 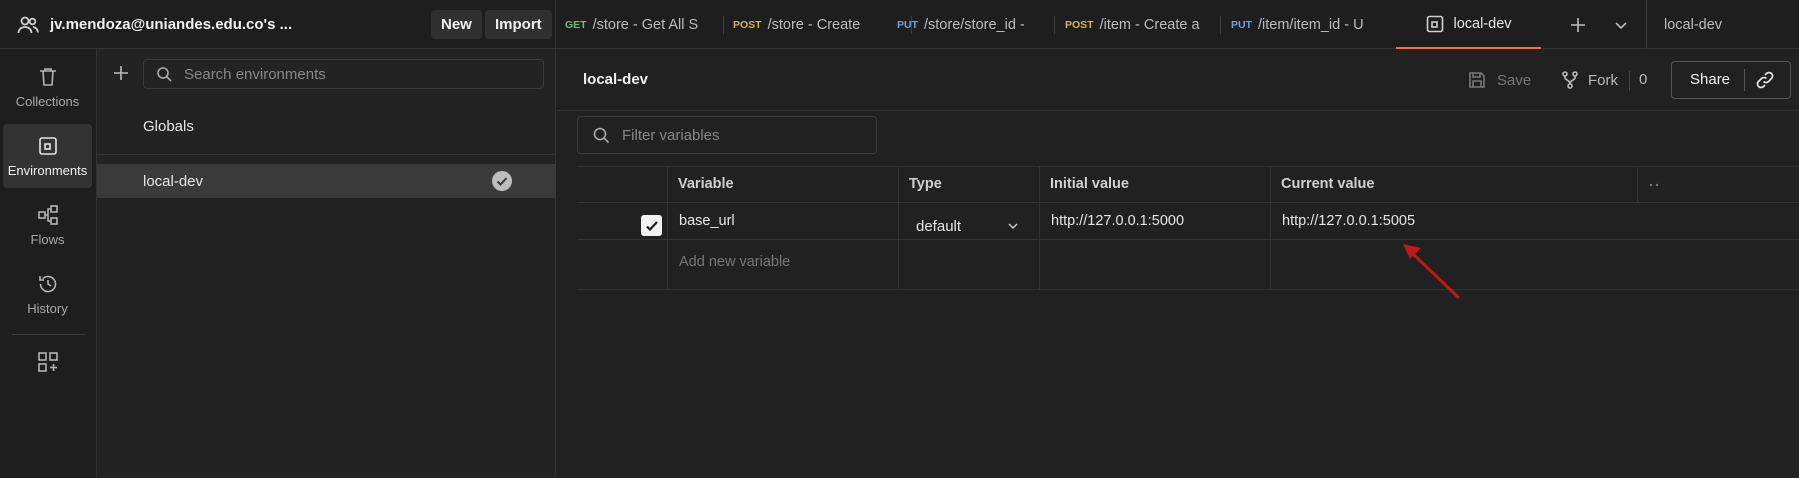 What do you see at coordinates (1726, 24) in the screenshot?
I see `environment-selector: local-dev` at bounding box center [1726, 24].